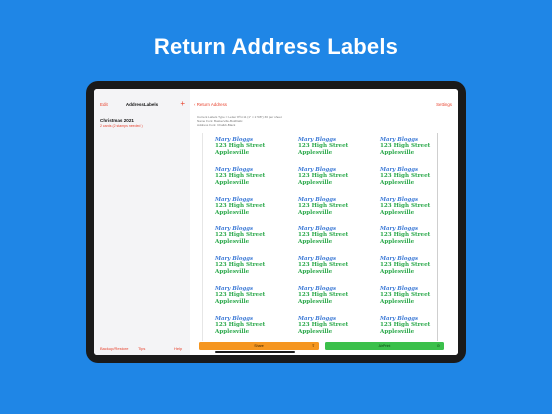 The image size is (552, 414). I want to click on sidebar-item-title: Christmas 2021, so click(117, 120).